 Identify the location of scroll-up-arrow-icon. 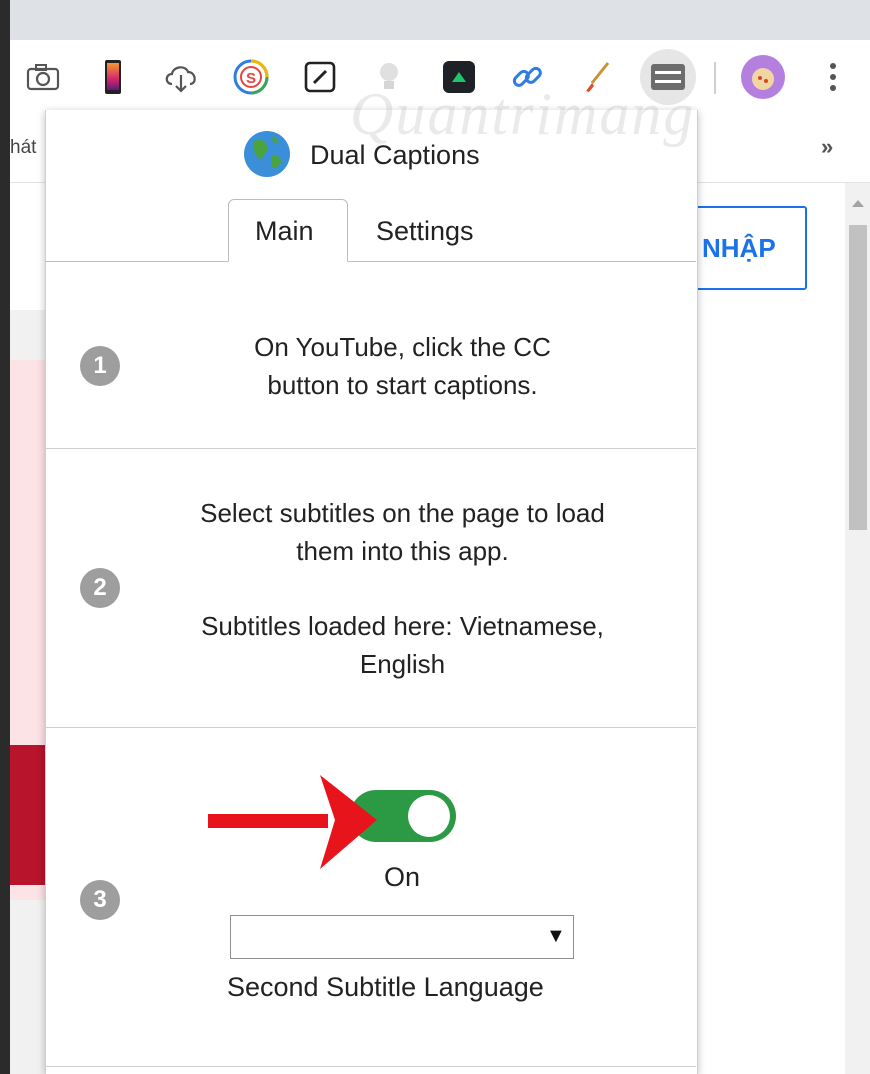
(858, 203).